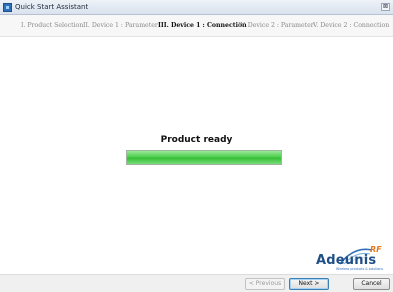 The height and width of the screenshot is (292, 393). What do you see at coordinates (196, 283) in the screenshot?
I see `button-bar: < Previous Next > Cancel` at bounding box center [196, 283].